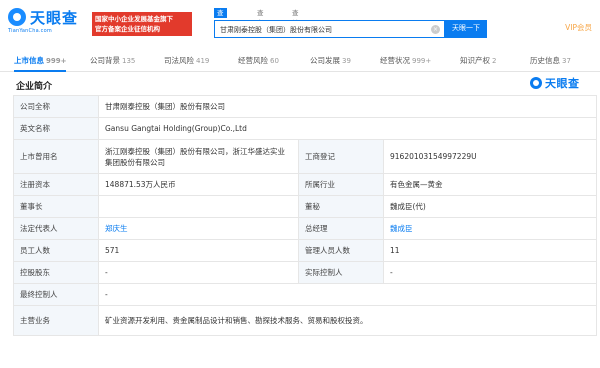  I want to click on row-label: 注册资本, so click(56, 184).